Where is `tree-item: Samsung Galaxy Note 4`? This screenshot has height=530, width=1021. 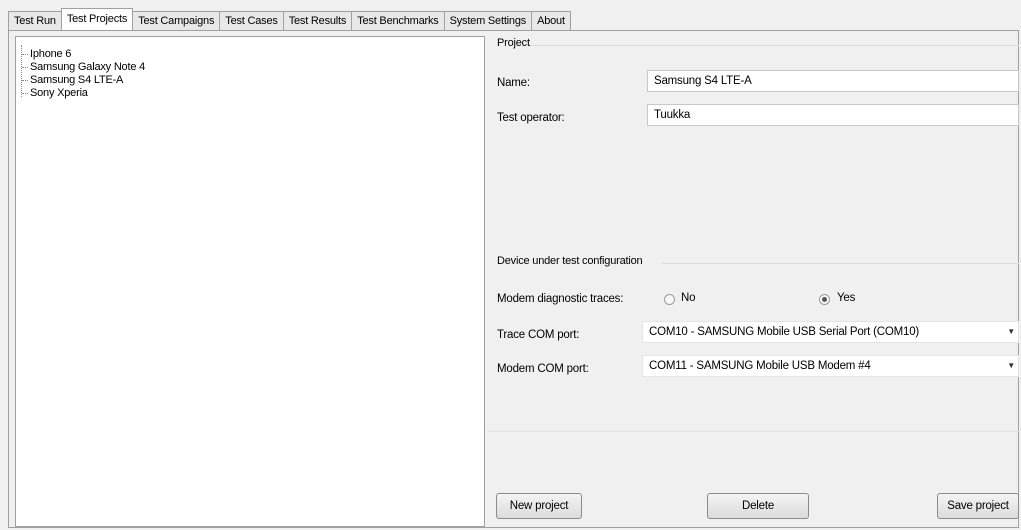 tree-item: Samsung Galaxy Note 4 is located at coordinates (84, 67).